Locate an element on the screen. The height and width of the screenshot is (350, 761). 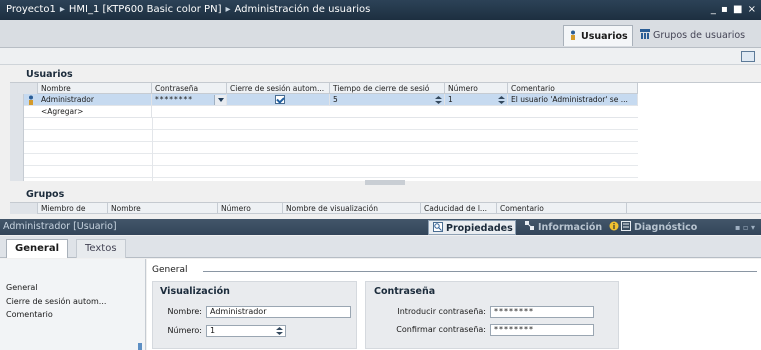
user-icon is located at coordinates (573, 33).